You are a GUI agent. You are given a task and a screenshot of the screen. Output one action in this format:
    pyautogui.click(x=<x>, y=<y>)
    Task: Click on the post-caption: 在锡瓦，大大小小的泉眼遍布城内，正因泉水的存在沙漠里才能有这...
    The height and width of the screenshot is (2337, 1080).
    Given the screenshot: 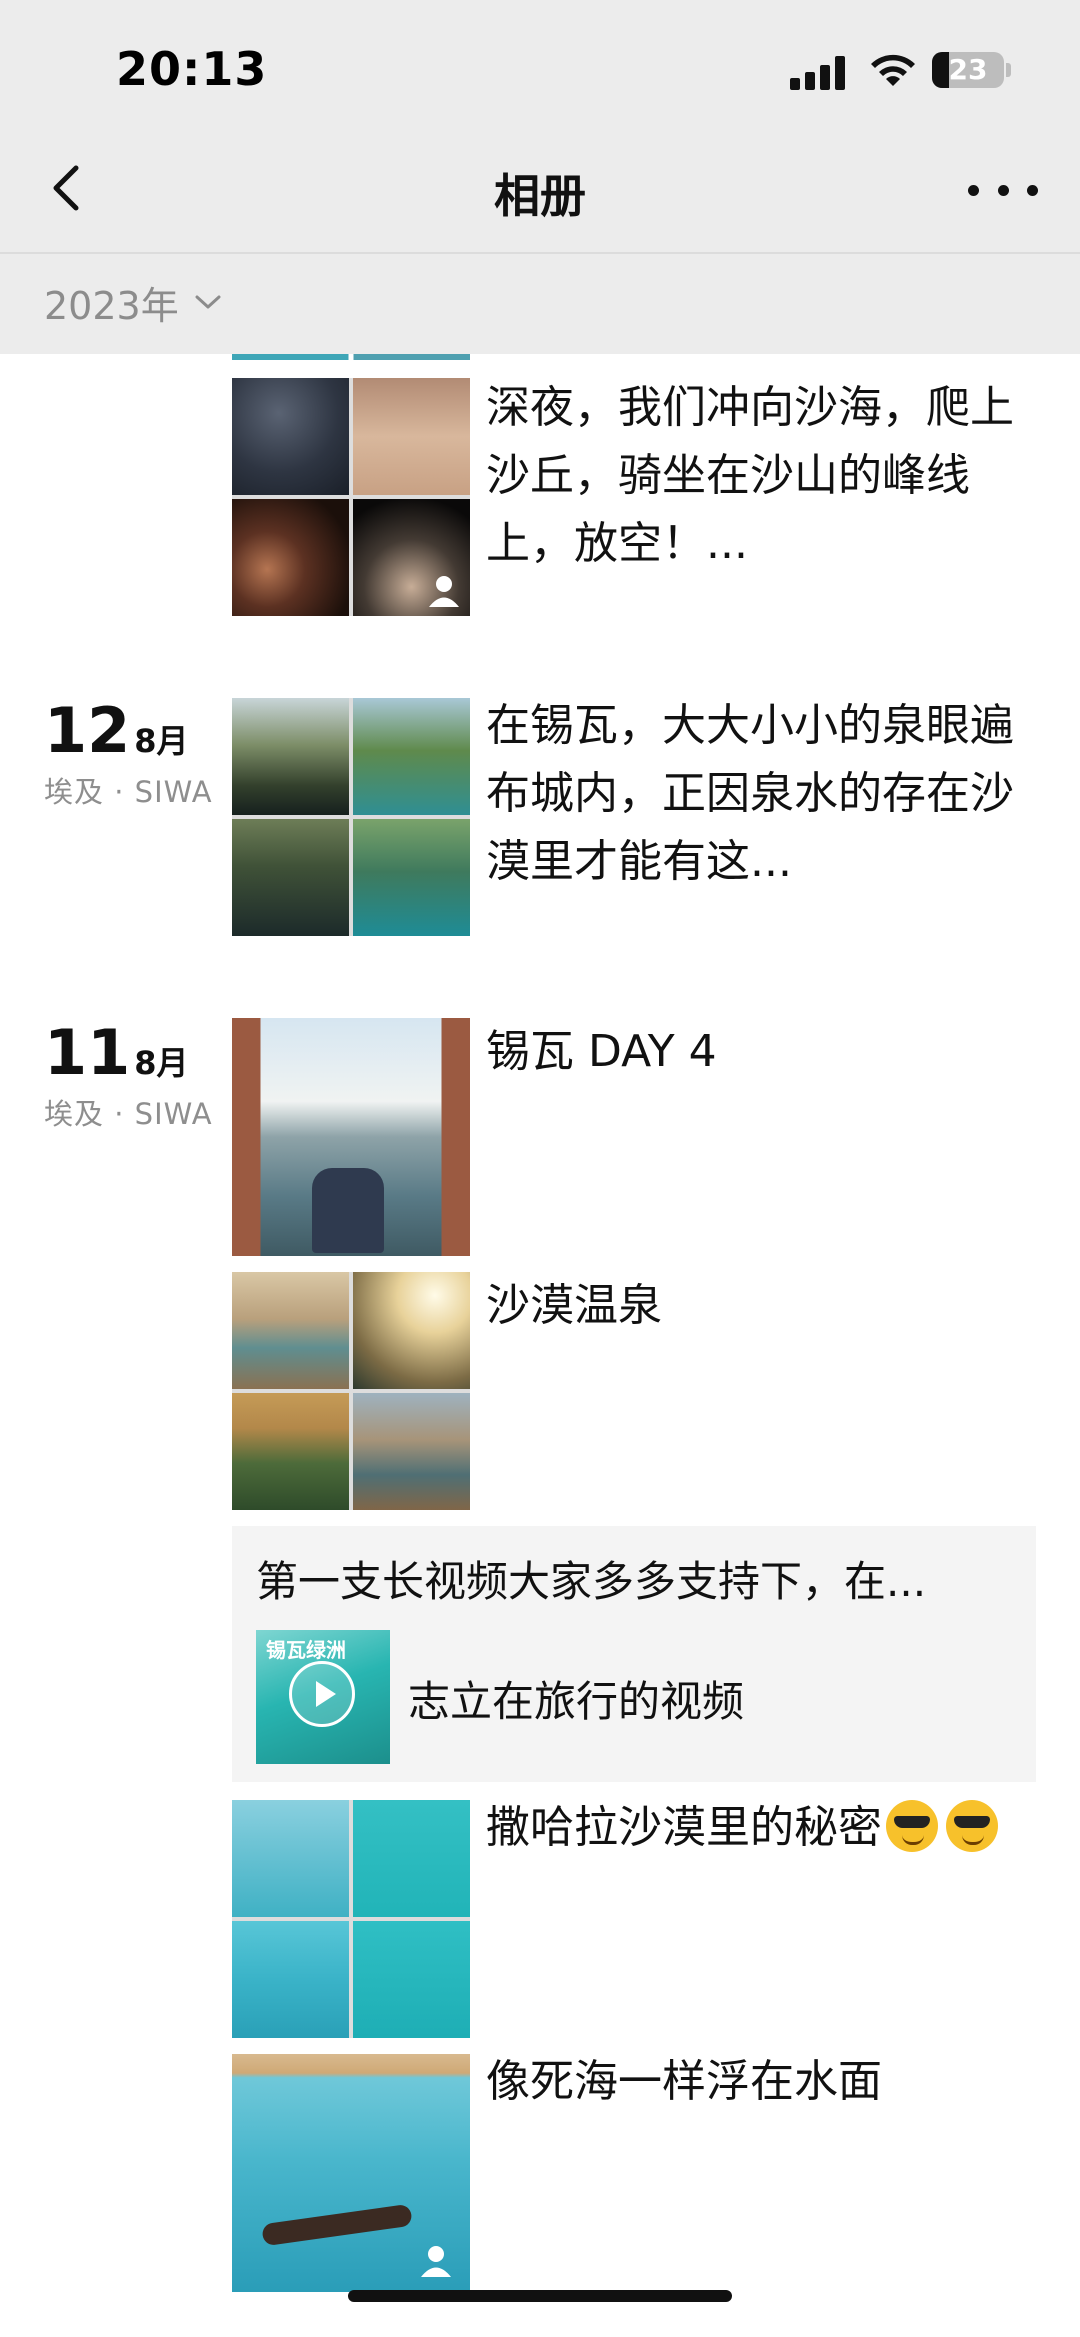 What is the action you would take?
    pyautogui.click(x=751, y=794)
    